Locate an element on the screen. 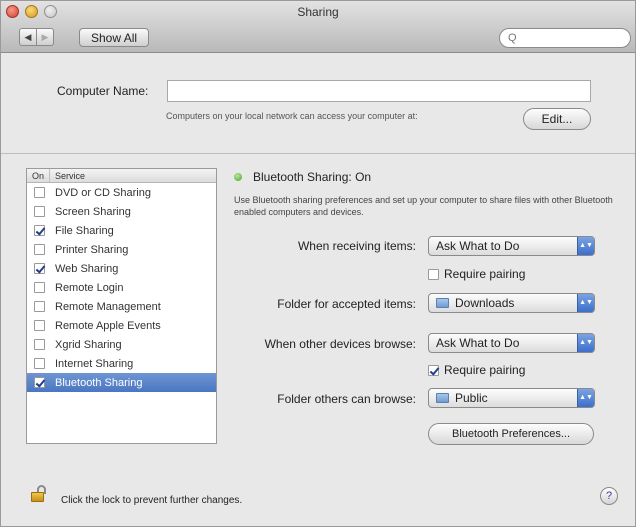  service-label: Web Sharing is located at coordinates (87, 268).